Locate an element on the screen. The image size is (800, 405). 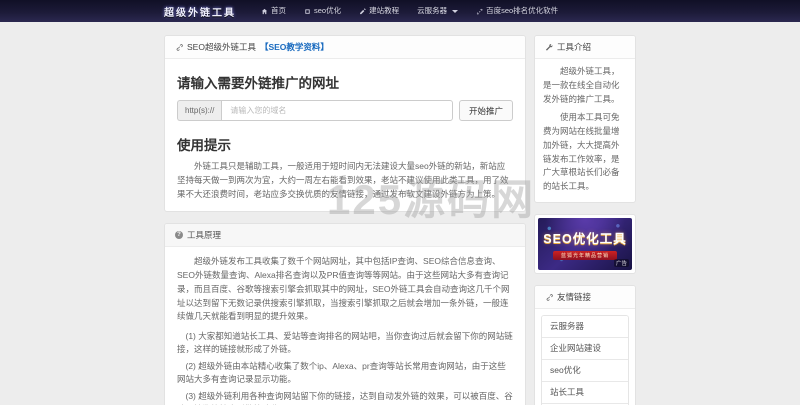
wrench-icon is located at coordinates (549, 47).